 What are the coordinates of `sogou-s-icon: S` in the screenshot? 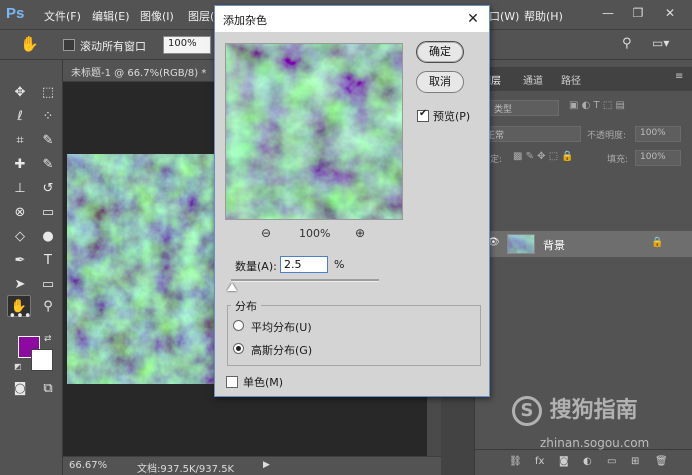 It's located at (527, 411).